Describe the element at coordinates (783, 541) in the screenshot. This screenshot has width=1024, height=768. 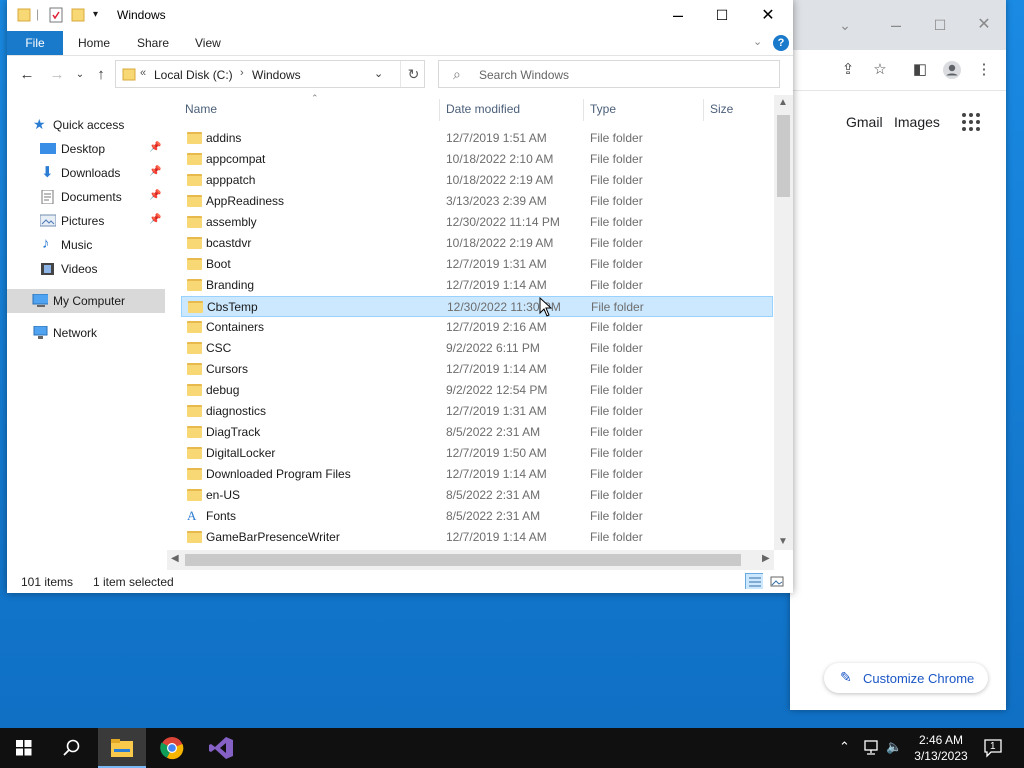
I see `scroll-down-icon: ▼` at that location.